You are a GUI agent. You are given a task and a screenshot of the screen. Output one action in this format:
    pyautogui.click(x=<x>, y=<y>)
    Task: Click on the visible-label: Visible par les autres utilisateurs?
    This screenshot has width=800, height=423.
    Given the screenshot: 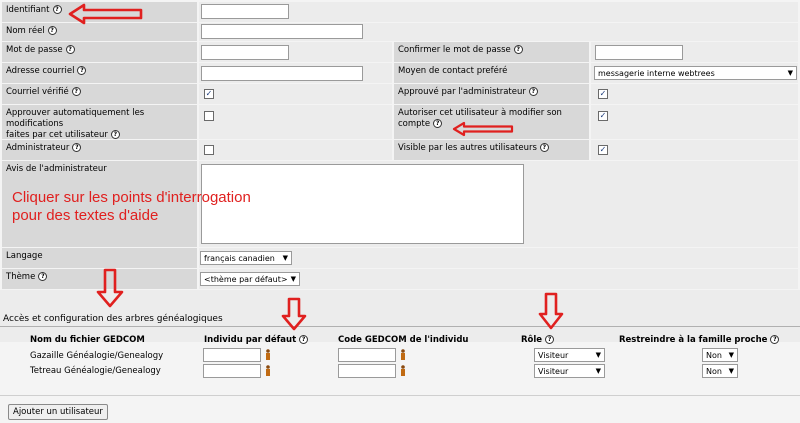 What is the action you would take?
    pyautogui.click(x=491, y=150)
    